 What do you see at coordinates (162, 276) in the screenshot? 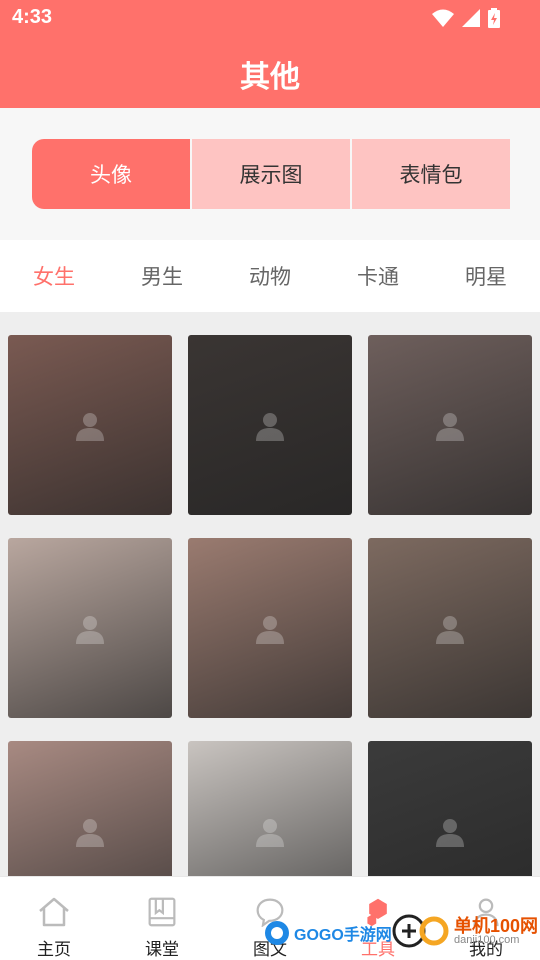
I see `tab-boys: 男生` at bounding box center [162, 276].